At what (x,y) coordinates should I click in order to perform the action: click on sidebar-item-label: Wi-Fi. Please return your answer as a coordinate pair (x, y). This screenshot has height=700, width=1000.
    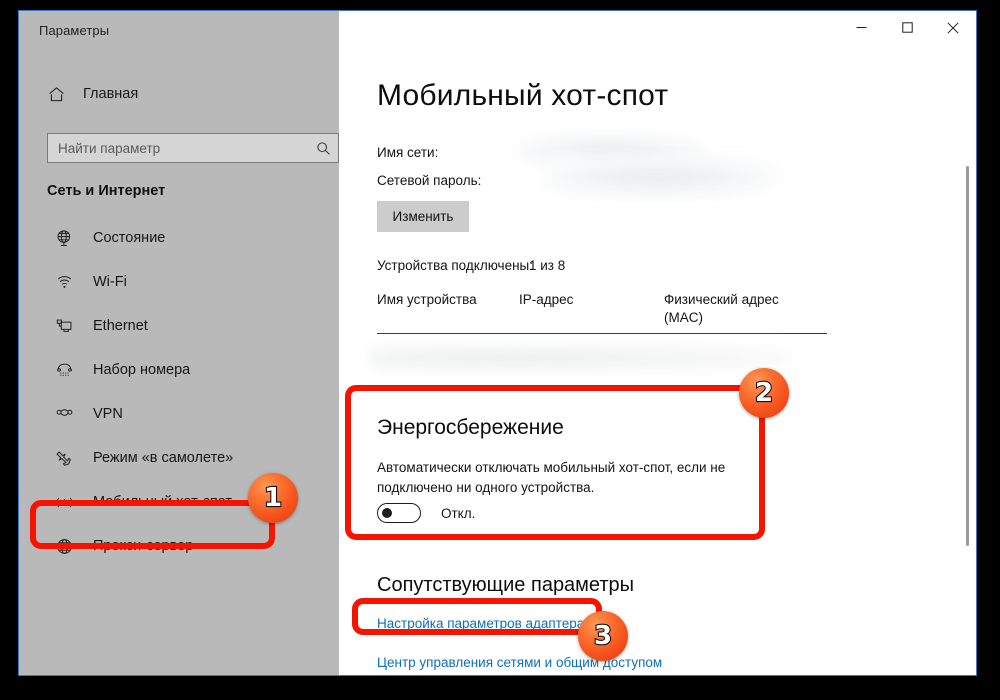
    Looking at the image, I should click on (110, 282).